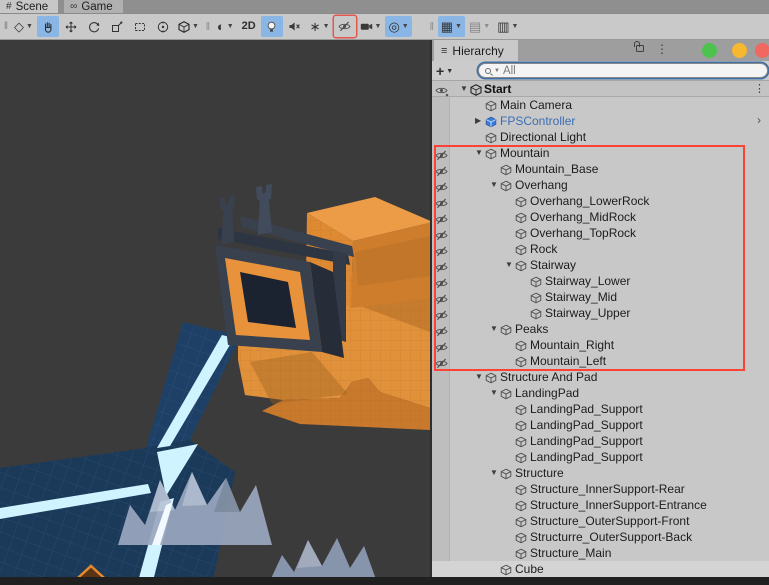 The image size is (769, 585). What do you see at coordinates (600, 281) in the screenshot?
I see `hierarchy-row: Stairway_Lower` at bounding box center [600, 281].